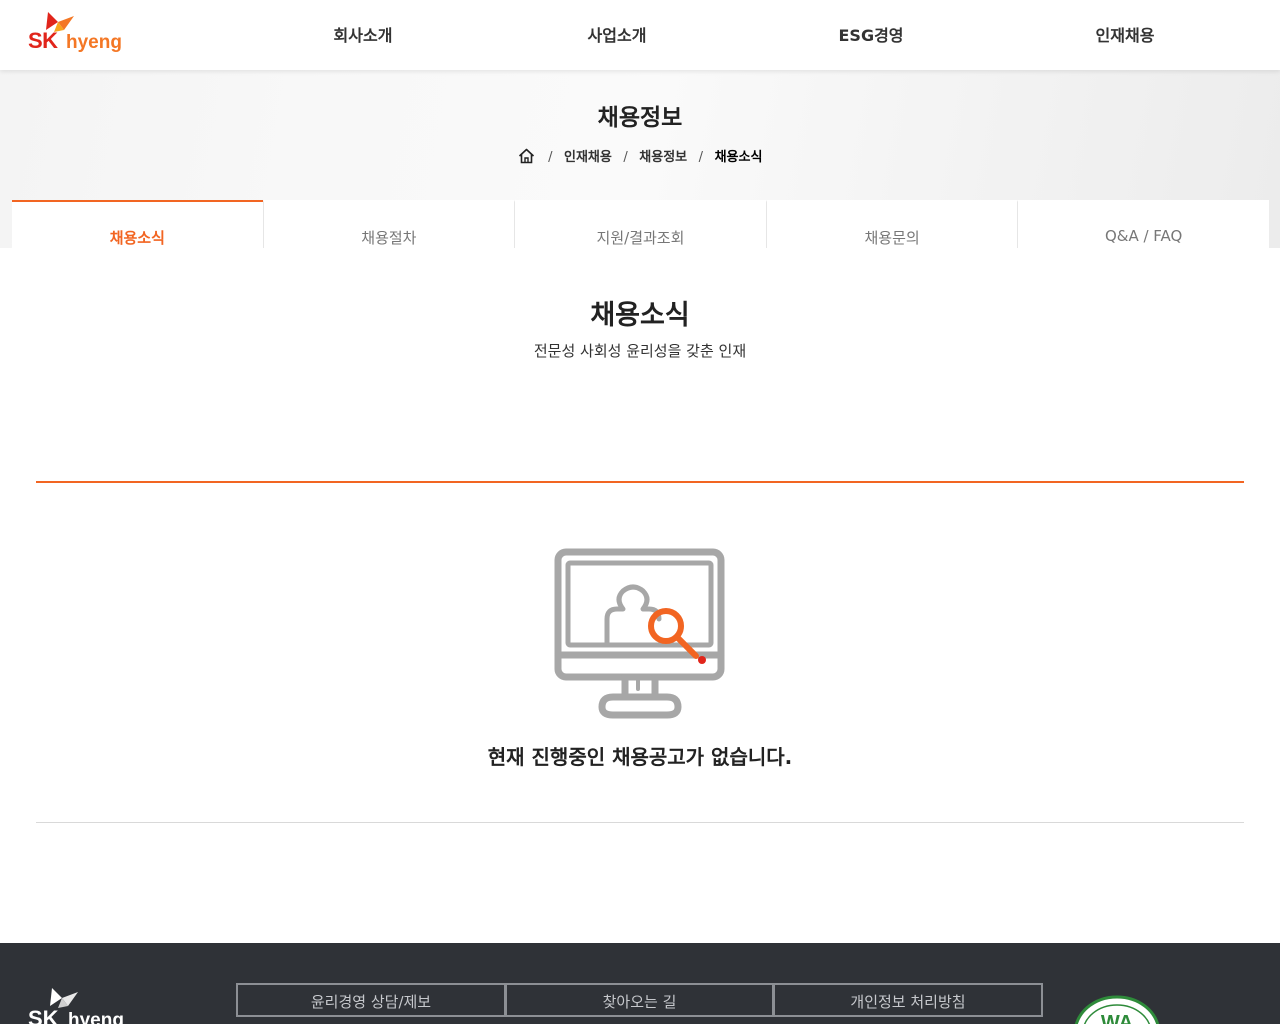  I want to click on sub-tabs: 채용소식 채용절차 지원/결과조회 채용문의 Q&A / FAQ, so click(640, 224).